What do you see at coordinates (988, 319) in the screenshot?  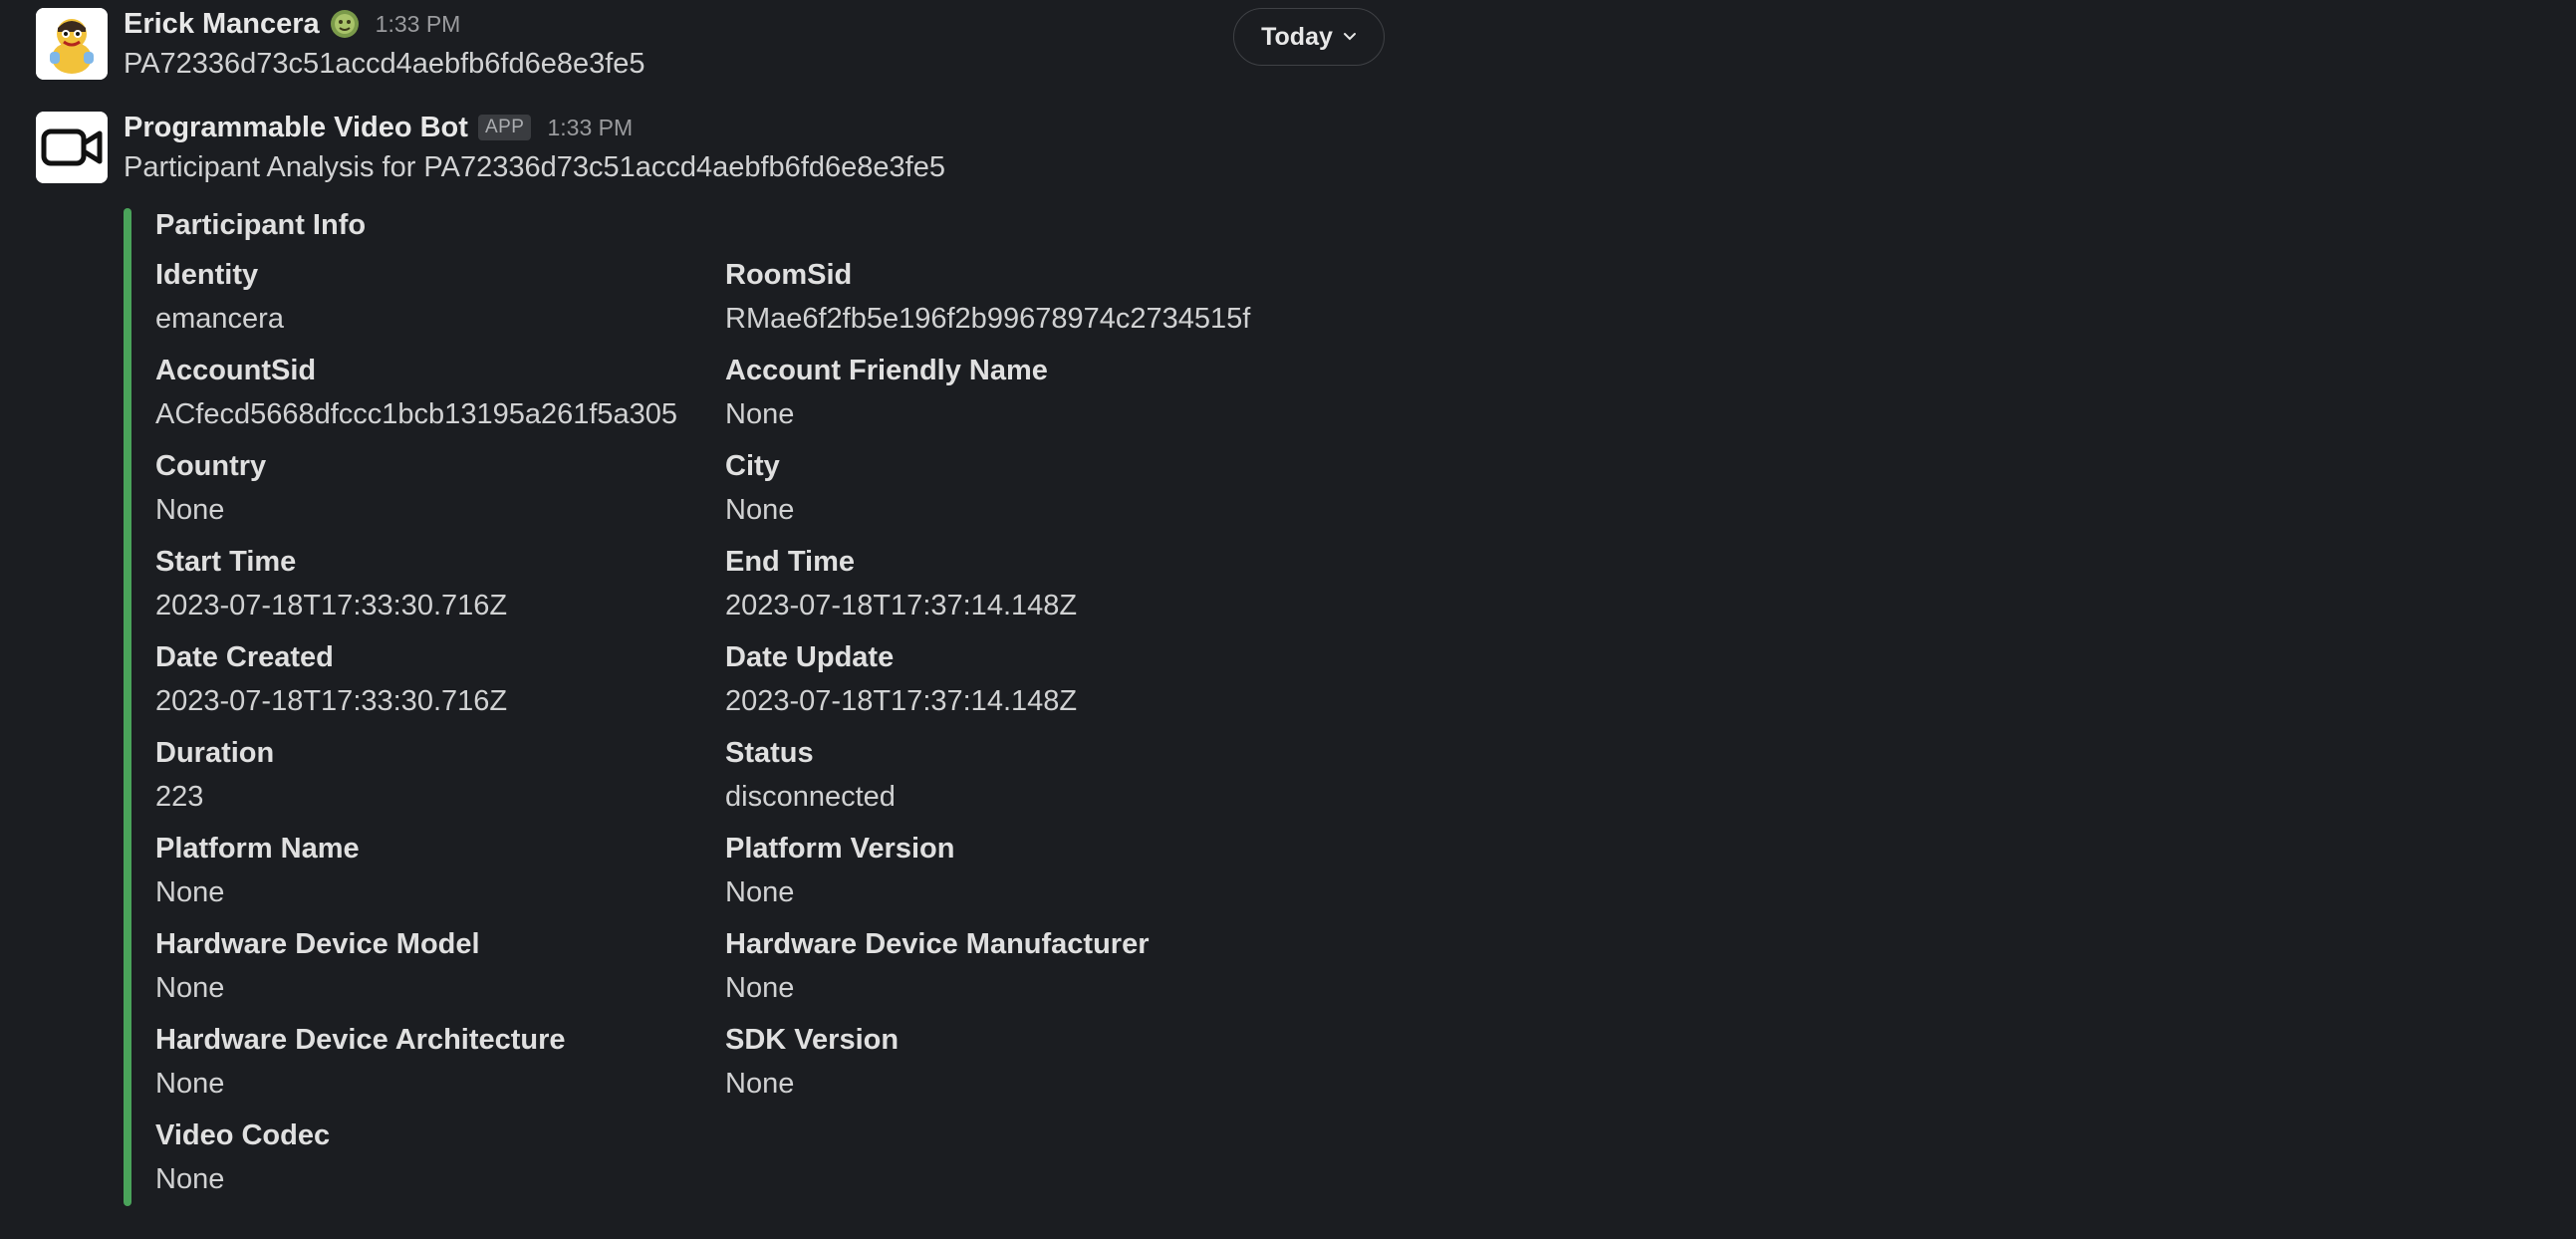 I see `field-value: RMae6f2fb5e196f2b99678974c2734515f` at bounding box center [988, 319].